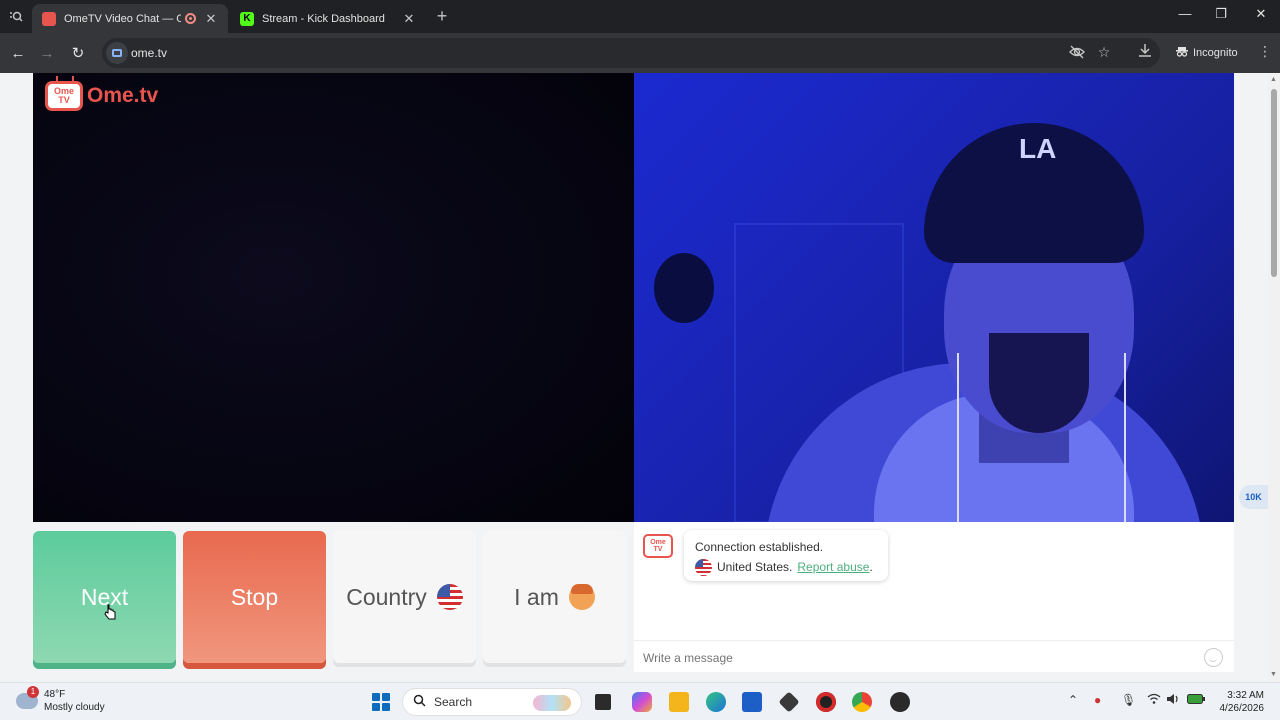 The width and height of the screenshot is (1280, 720). Describe the element at coordinates (658, 546) in the screenshot. I see `ometv-chat-avatar-icon: Ome TV` at that location.